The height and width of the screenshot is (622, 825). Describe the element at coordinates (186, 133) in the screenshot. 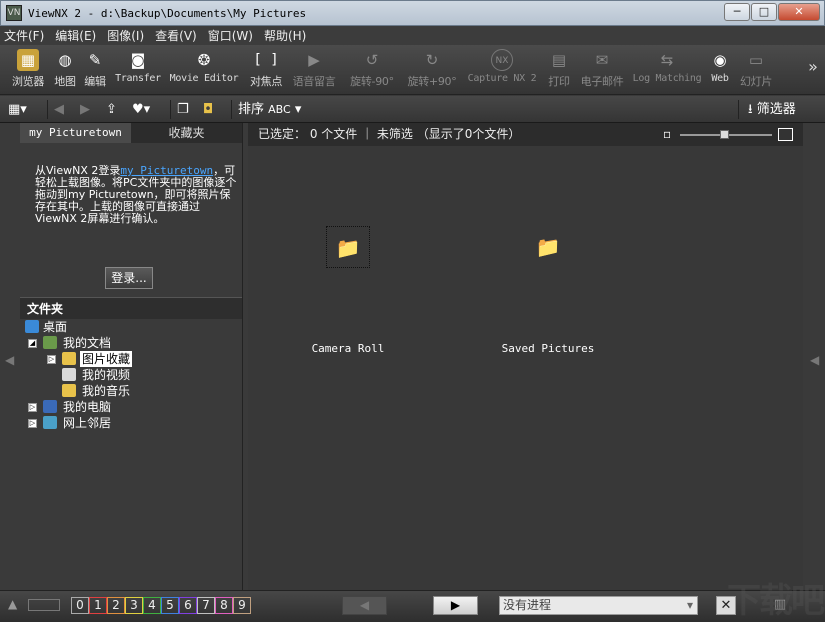

I see `tab-favorites: 收藏夹` at that location.